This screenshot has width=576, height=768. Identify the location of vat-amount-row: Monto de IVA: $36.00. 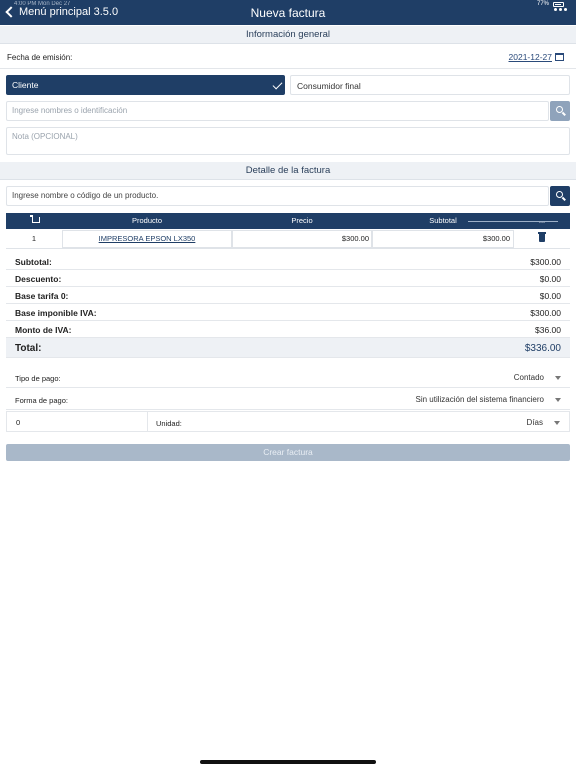
(288, 329).